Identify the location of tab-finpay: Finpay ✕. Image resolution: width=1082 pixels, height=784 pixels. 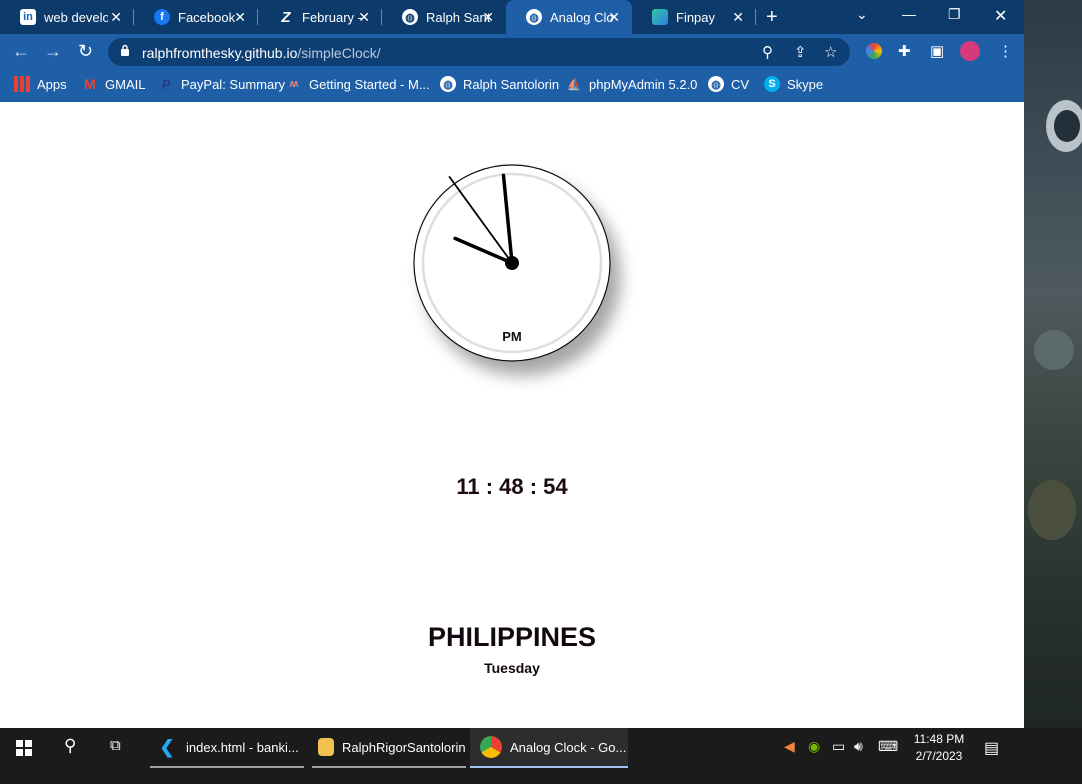
(694, 17).